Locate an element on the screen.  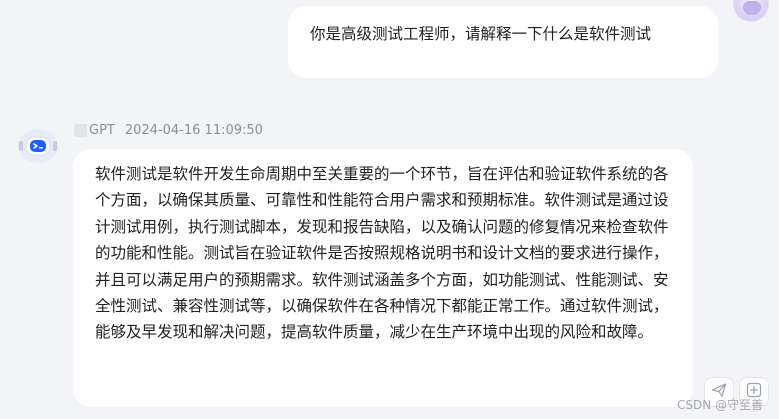
message-timestamp: 2024-04-16 11:09:50 is located at coordinates (193, 130).